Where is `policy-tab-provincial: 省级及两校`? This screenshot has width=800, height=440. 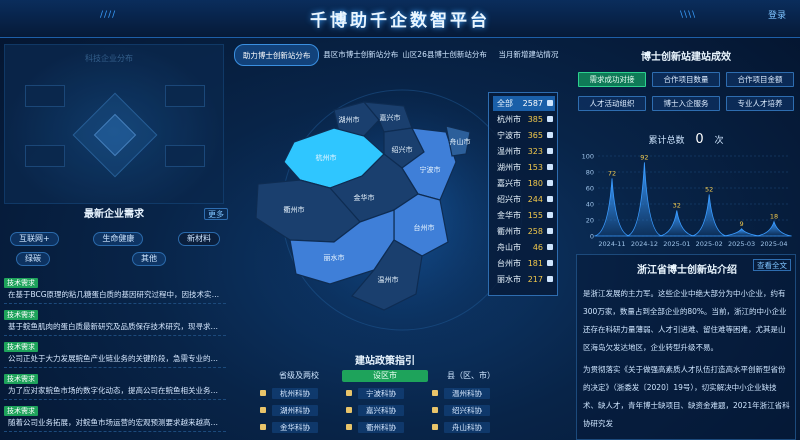
policy-tab-provincial: 省级及两校 is located at coordinates (299, 376).